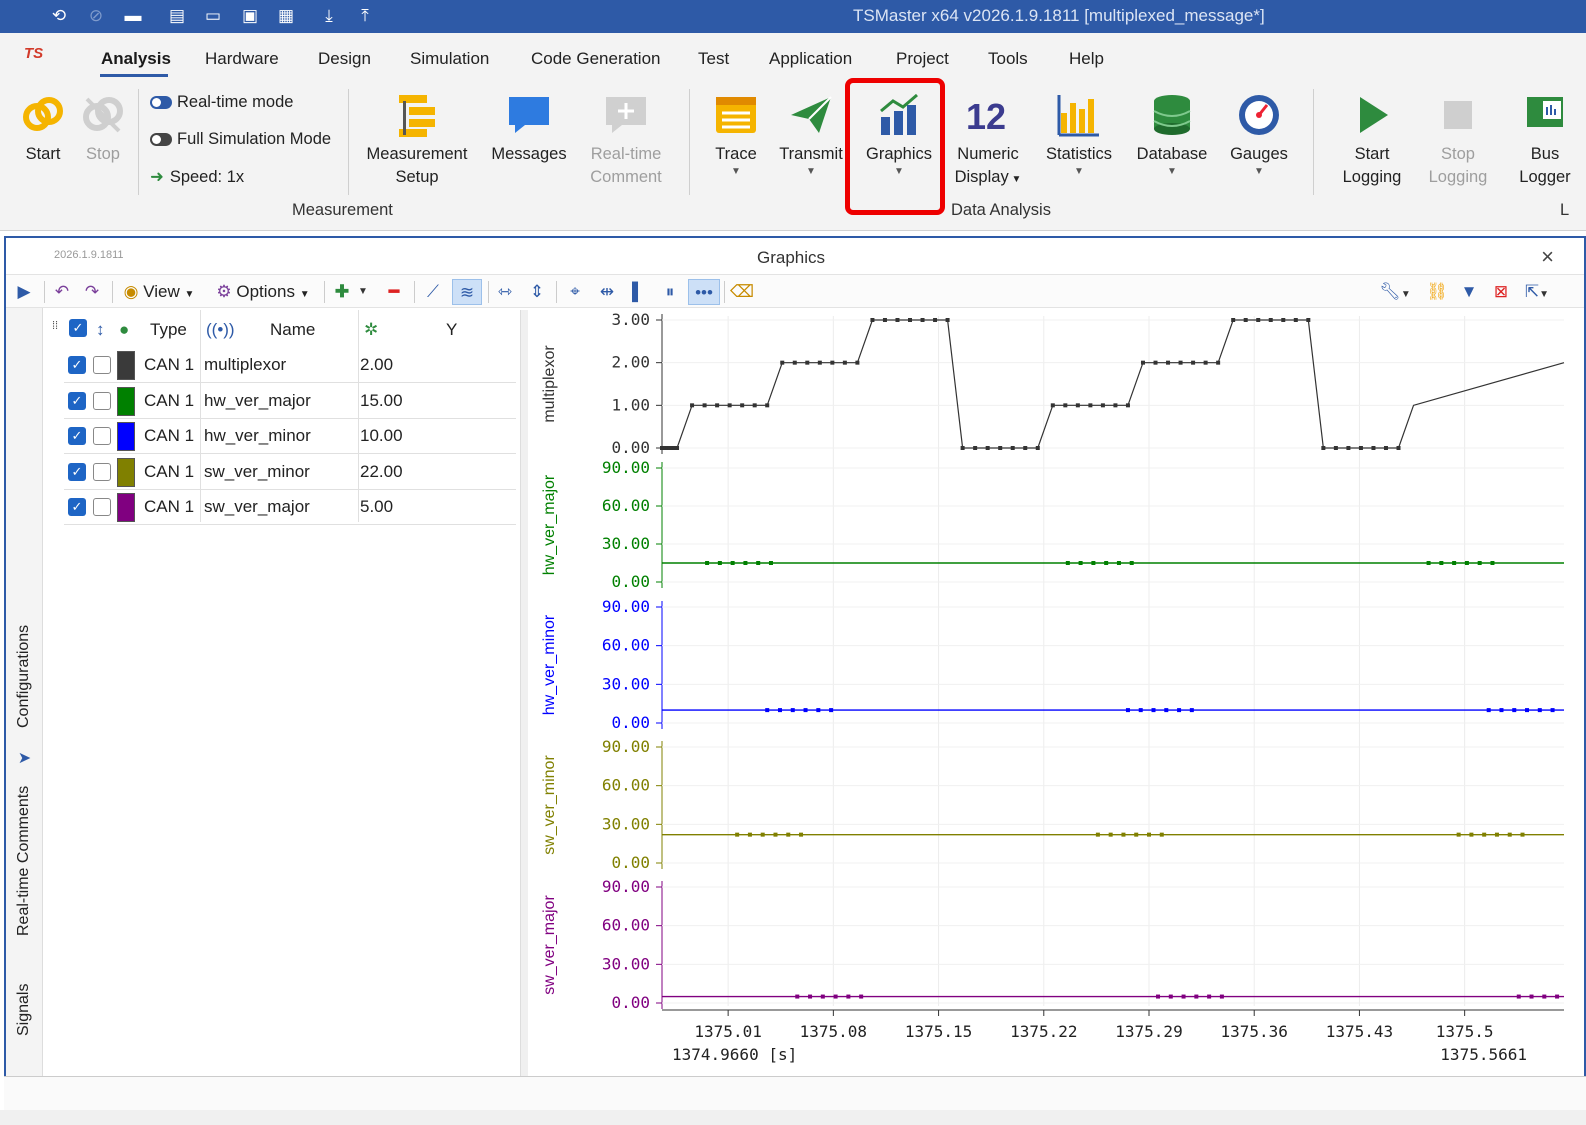  Describe the element at coordinates (292, 330) in the screenshot. I see `name-column-header: Name` at that location.